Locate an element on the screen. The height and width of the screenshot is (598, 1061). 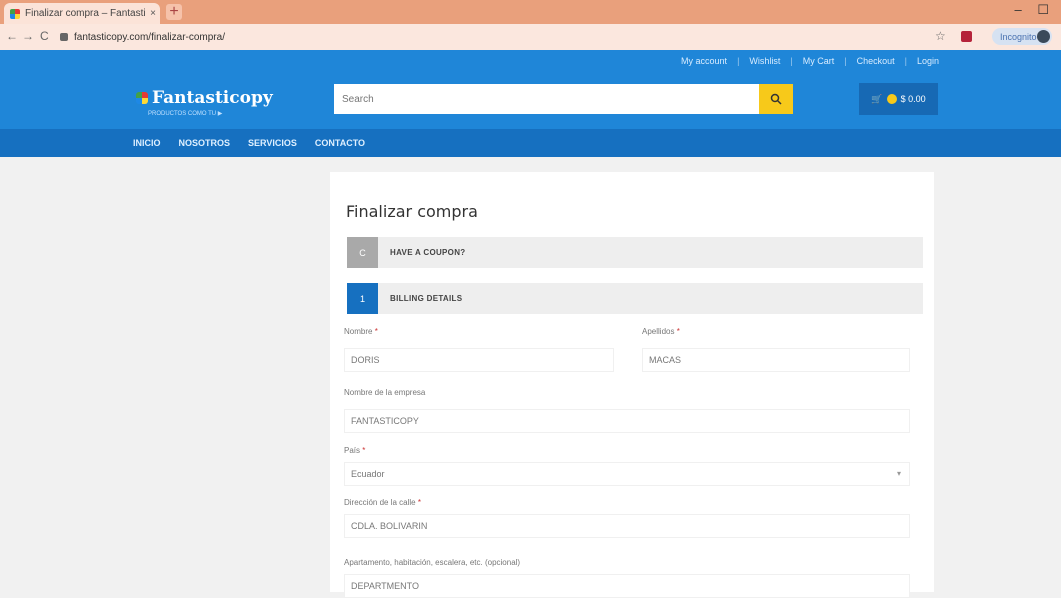
cart-button: 🛒 $ 0.00 is located at coordinates (898, 99).